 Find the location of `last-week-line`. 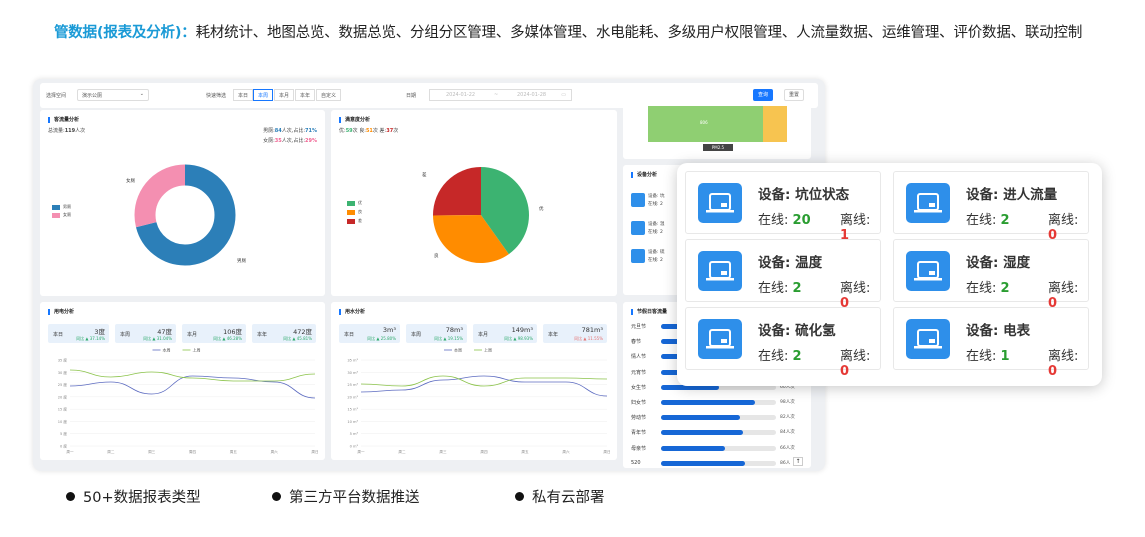

last-week-line is located at coordinates (192, 375).